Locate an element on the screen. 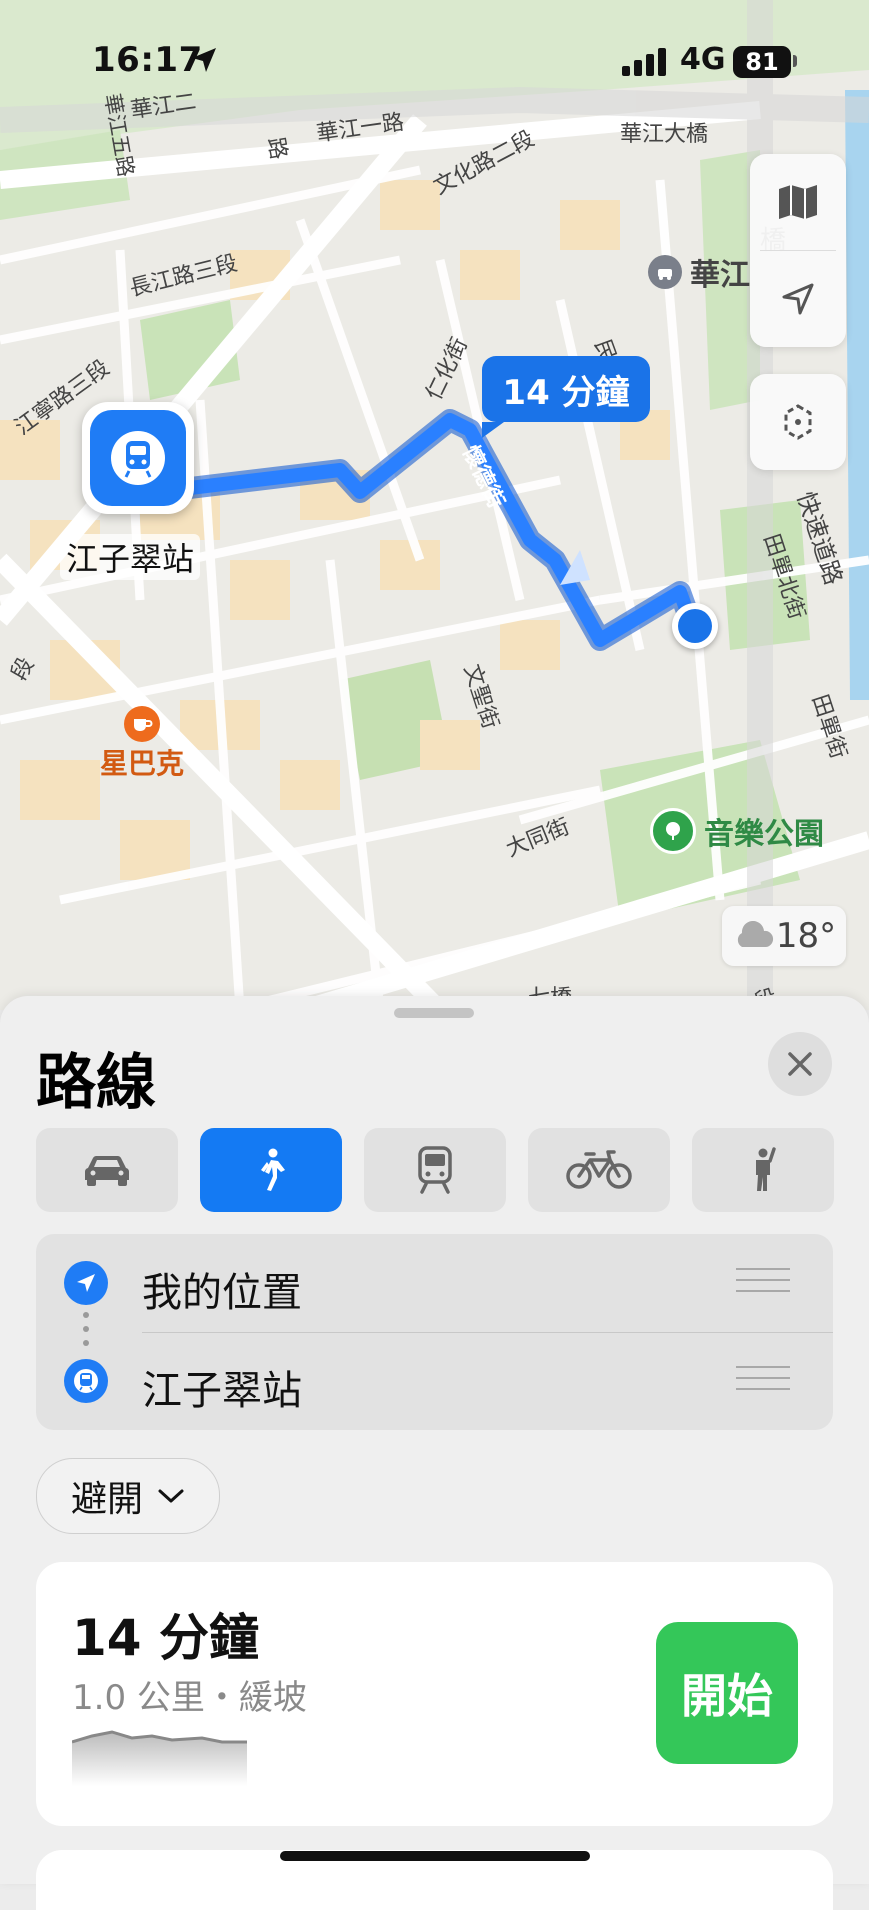  binoculars-3d-icon is located at coordinates (798, 422).